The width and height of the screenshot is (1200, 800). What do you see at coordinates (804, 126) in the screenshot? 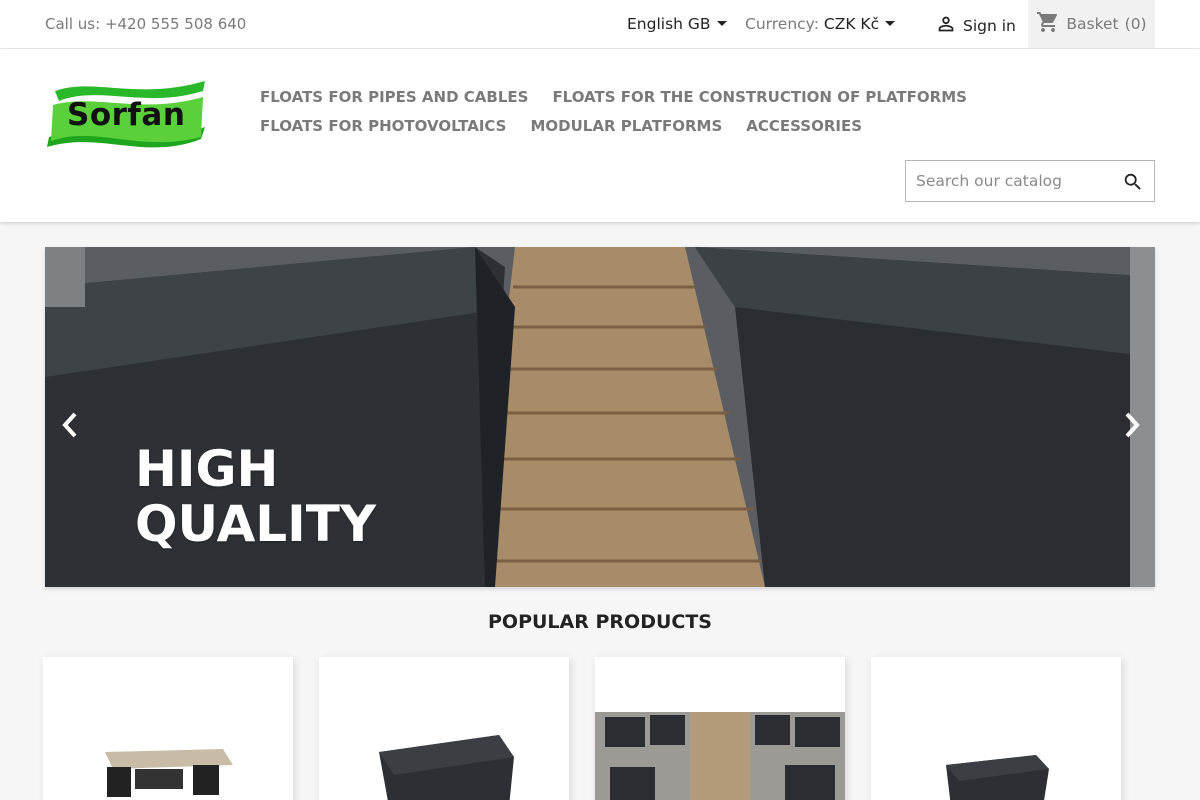
I see `menu-item-accessories: Accessories` at bounding box center [804, 126].